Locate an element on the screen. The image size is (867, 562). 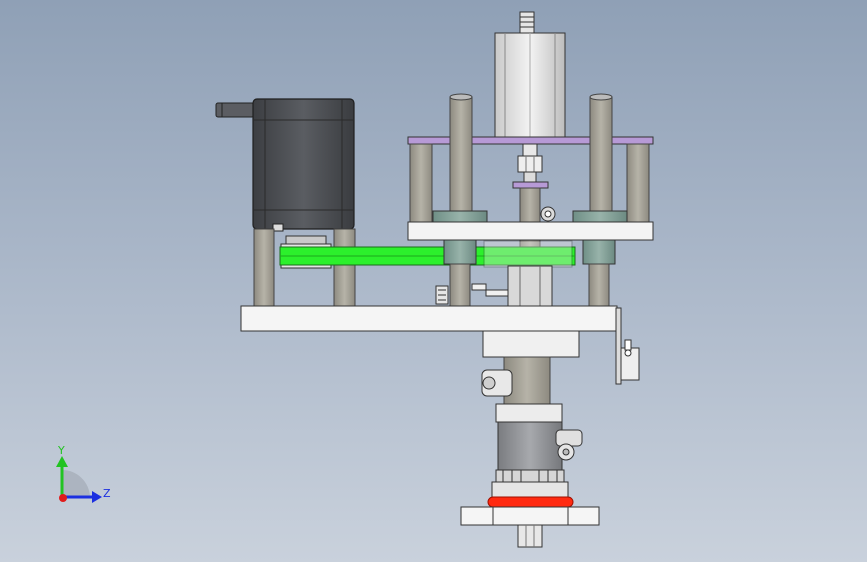
x-axis-dot-icon is located at coordinates (63, 498).